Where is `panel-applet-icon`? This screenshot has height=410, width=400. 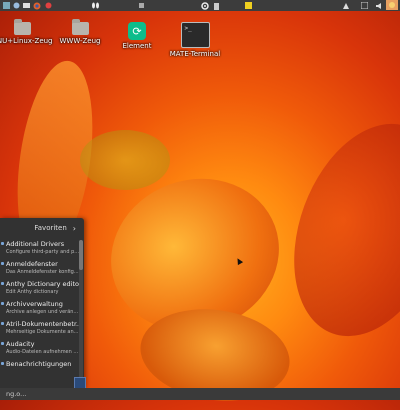
panel-applet-icon is located at coordinates (141, 5).